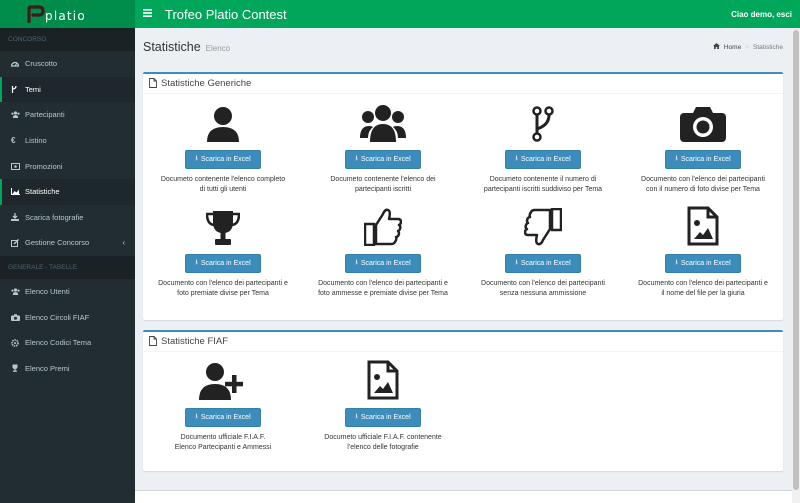 Image resolution: width=800 pixels, height=503 pixels. Describe the element at coordinates (467, 496) in the screenshot. I see `footer` at that location.